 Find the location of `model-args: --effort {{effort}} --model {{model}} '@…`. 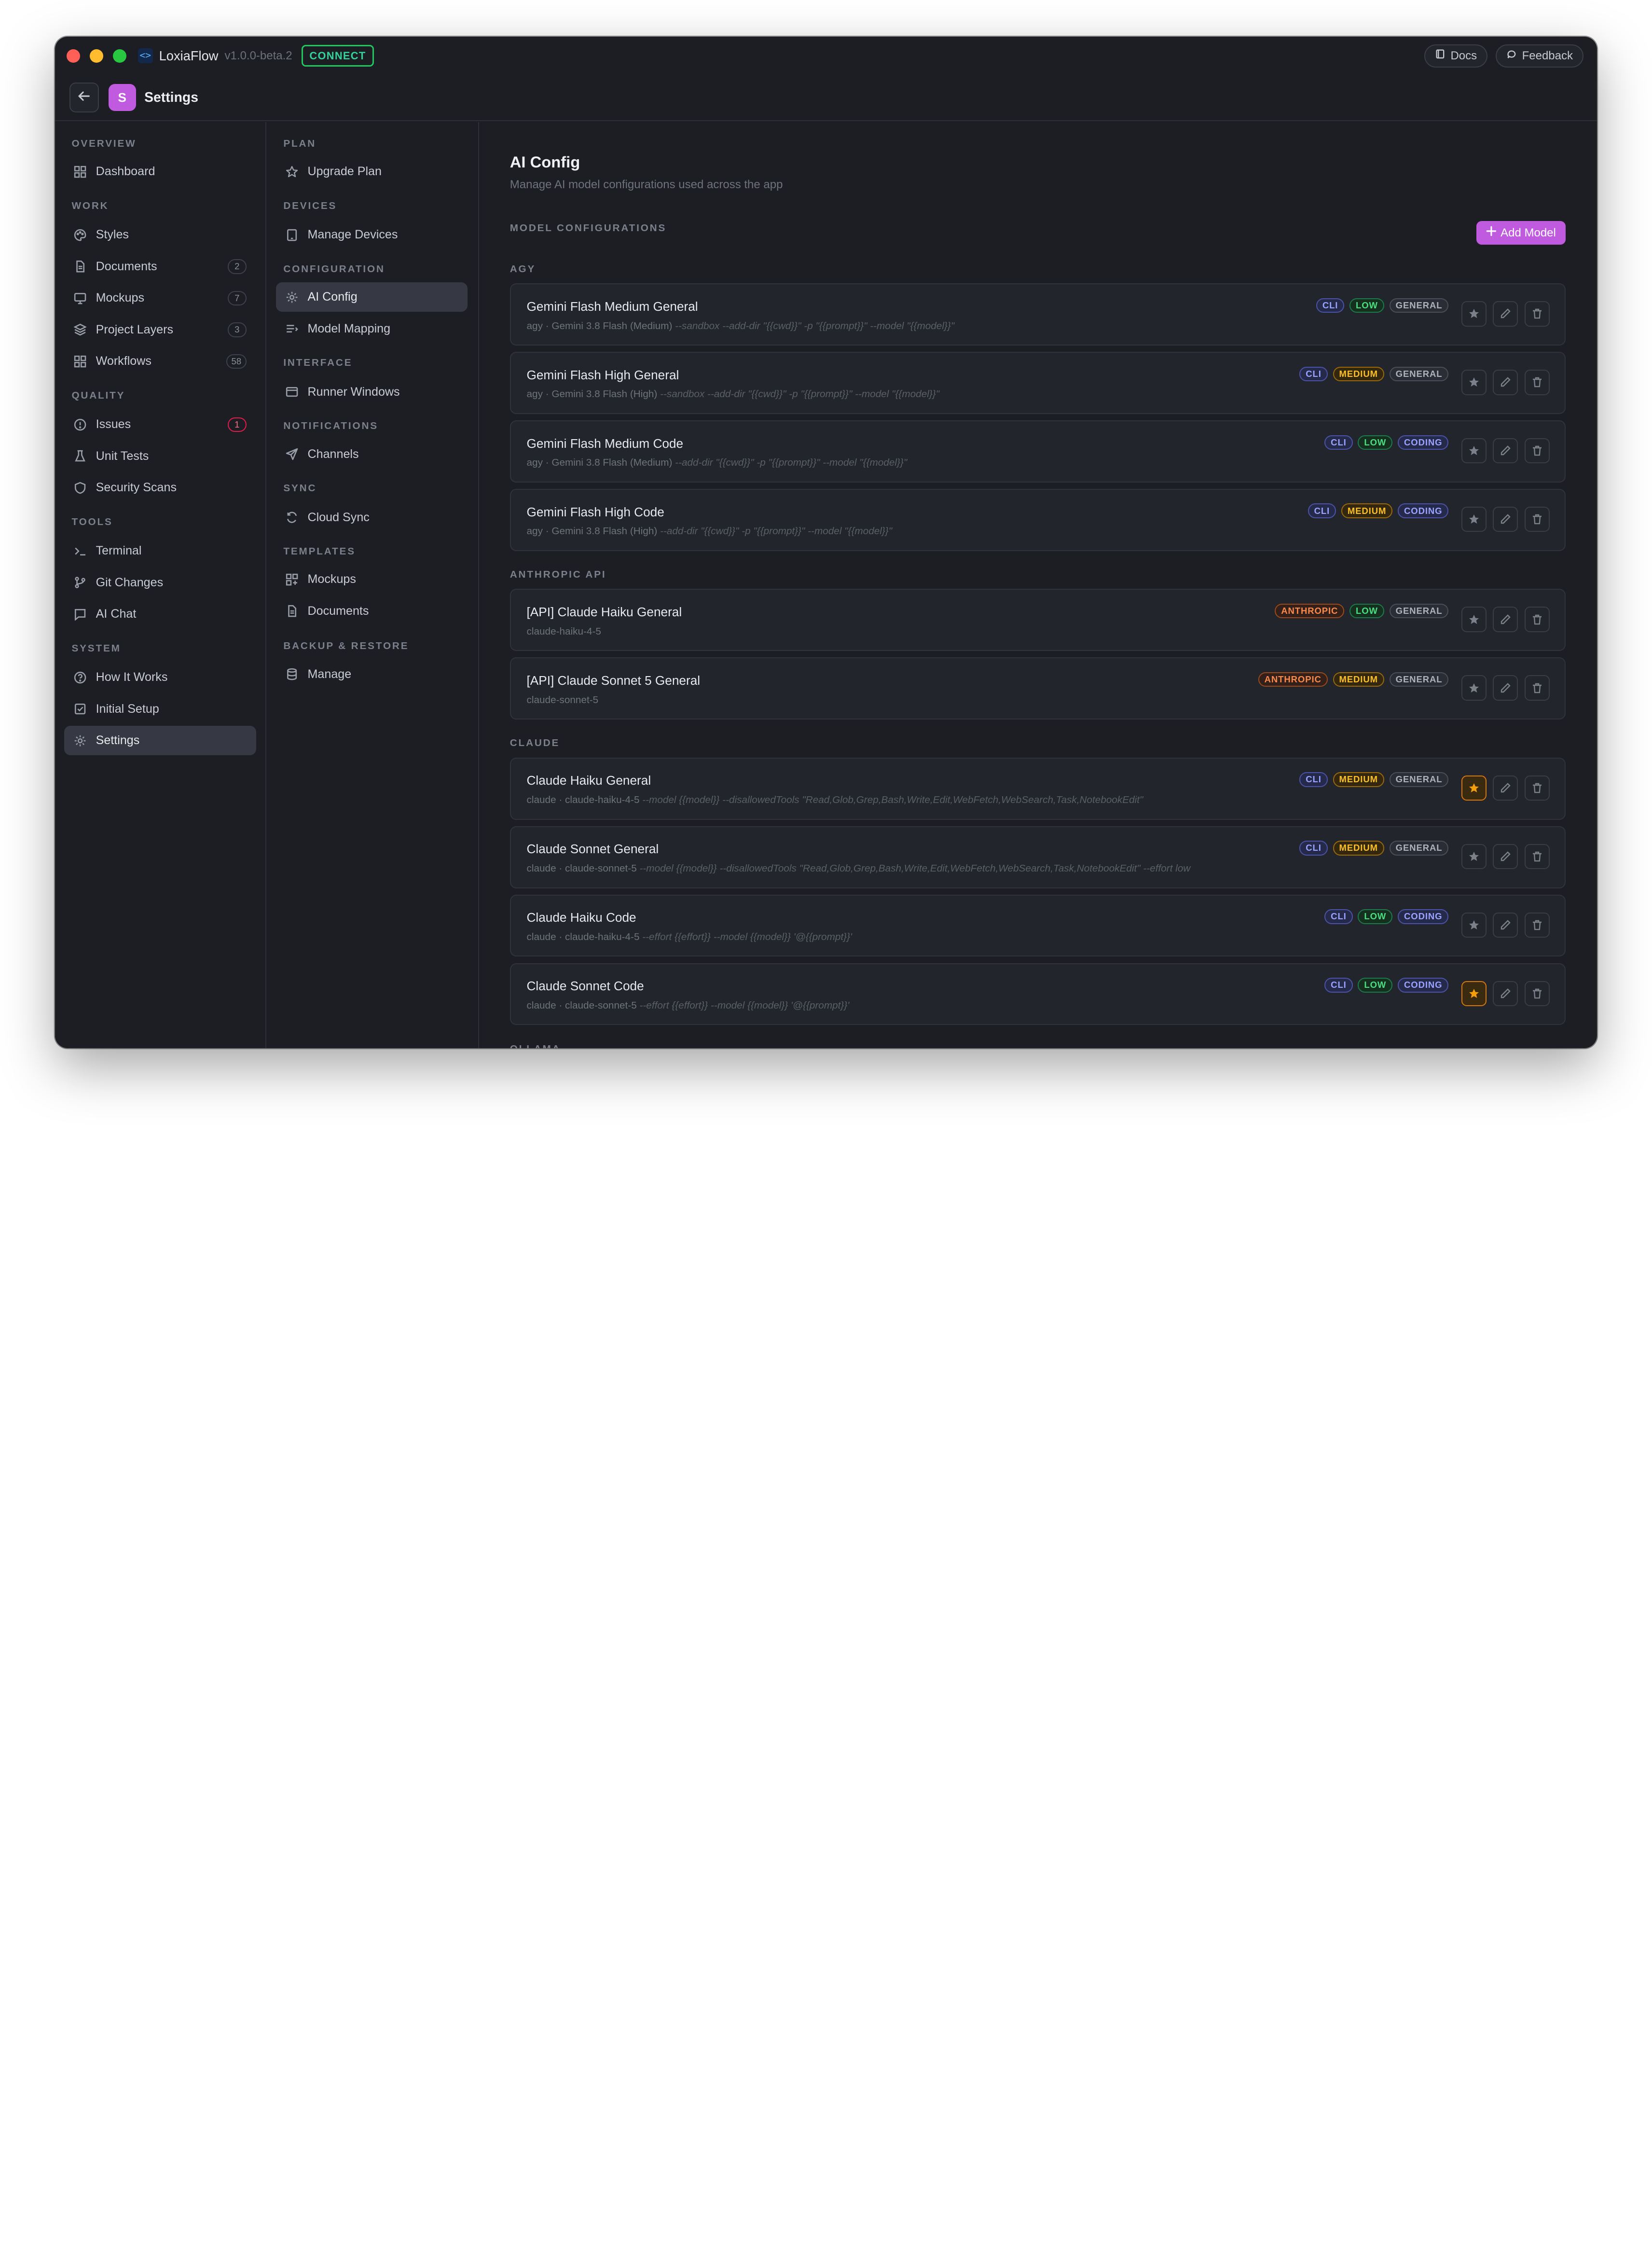

model-args: --effort {{effort}} --model {{model}} '@… is located at coordinates (747, 936).